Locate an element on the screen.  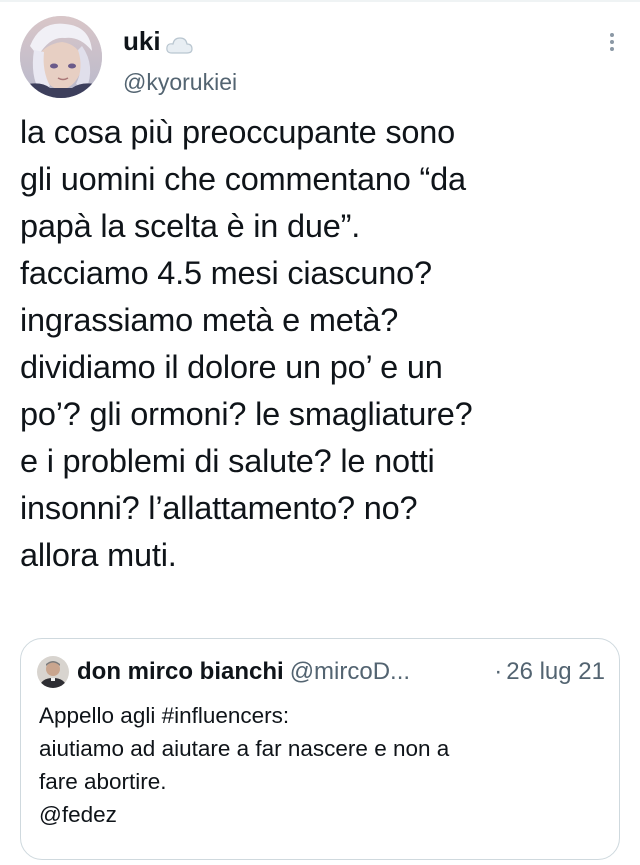
tweet-text-line: facciamo 4.5 mesi ciascuno? is located at coordinates (226, 273).